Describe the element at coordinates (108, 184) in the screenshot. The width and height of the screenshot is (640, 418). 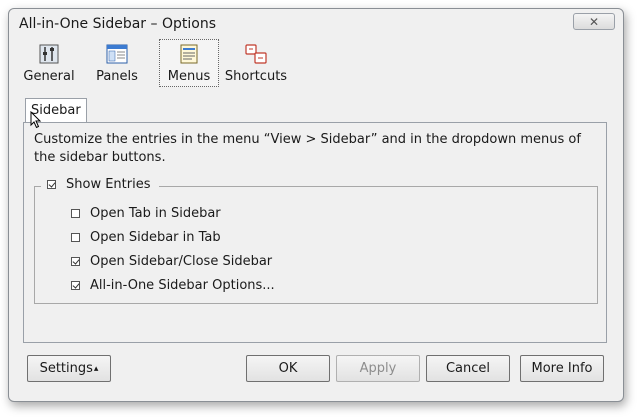
I see `show-entries-label: Show Entries` at that location.